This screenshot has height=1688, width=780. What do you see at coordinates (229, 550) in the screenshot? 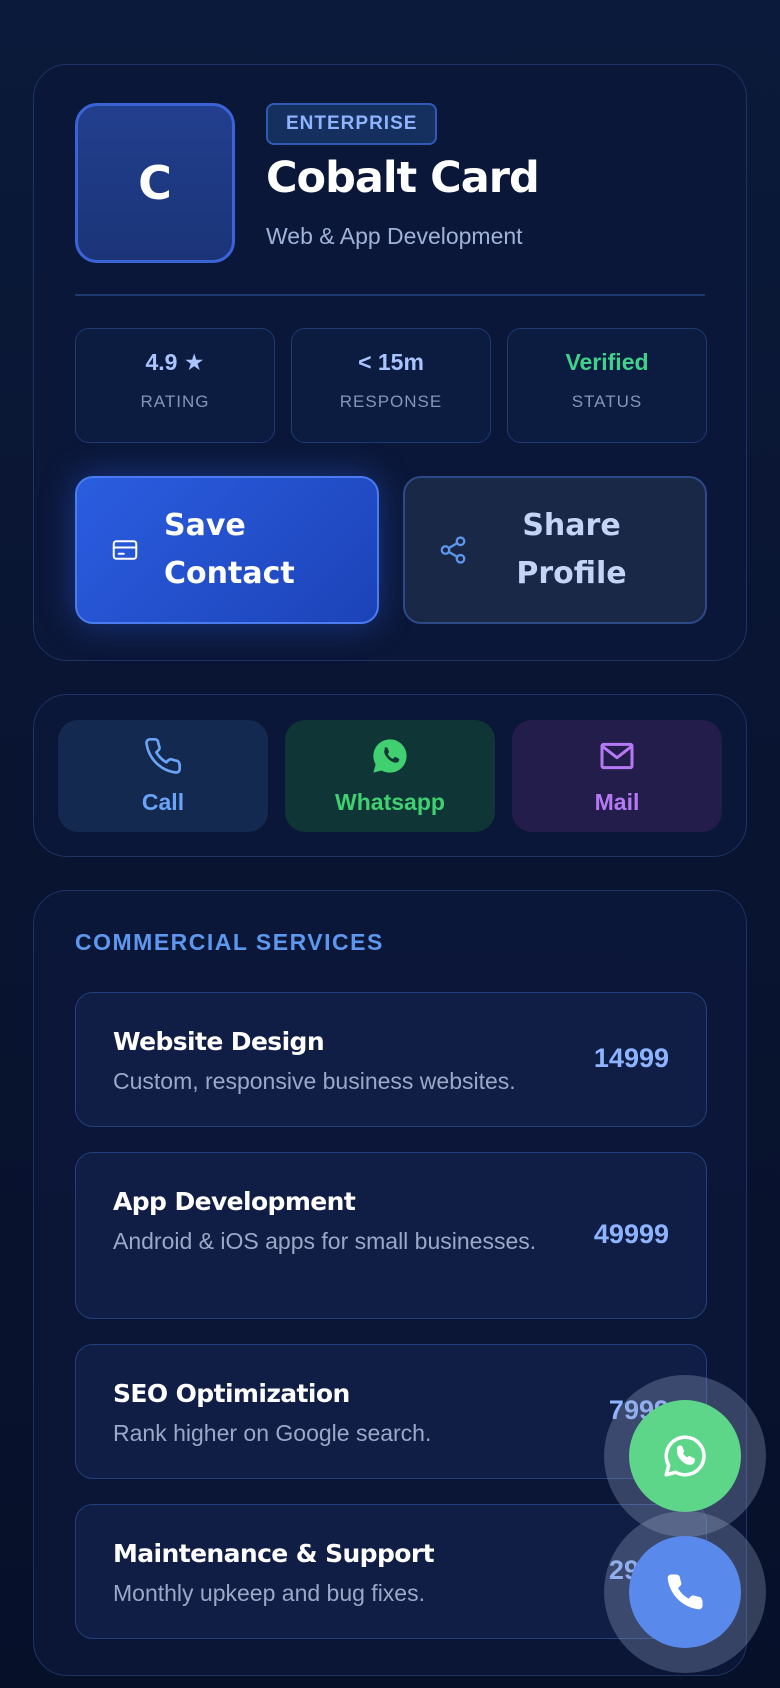
I see `save-contact-label: Save Contact` at bounding box center [229, 550].